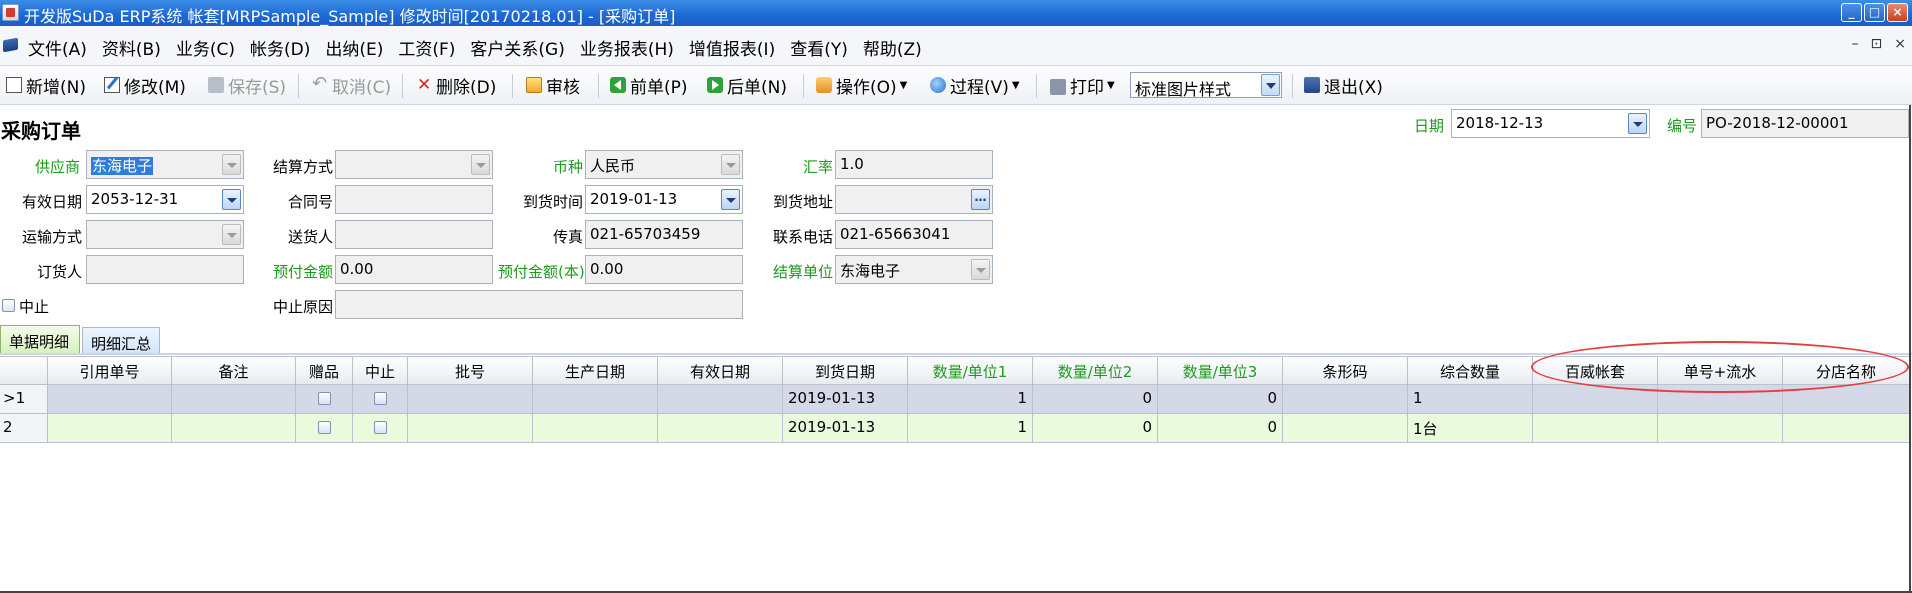 The height and width of the screenshot is (593, 1912). Describe the element at coordinates (110, 370) in the screenshot. I see `column-header: 引用单号` at that location.